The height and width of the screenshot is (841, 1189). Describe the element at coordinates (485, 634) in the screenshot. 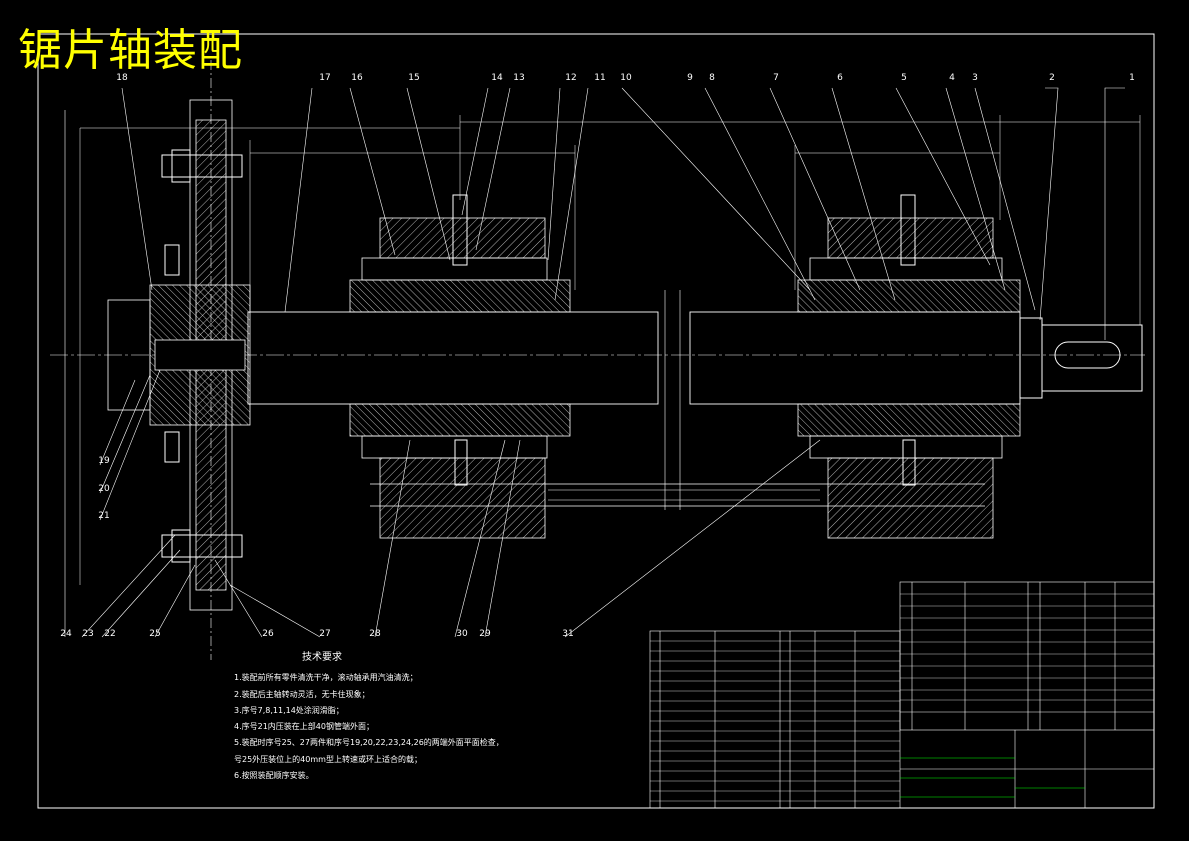

I see `part-balloon-29: 29` at that location.